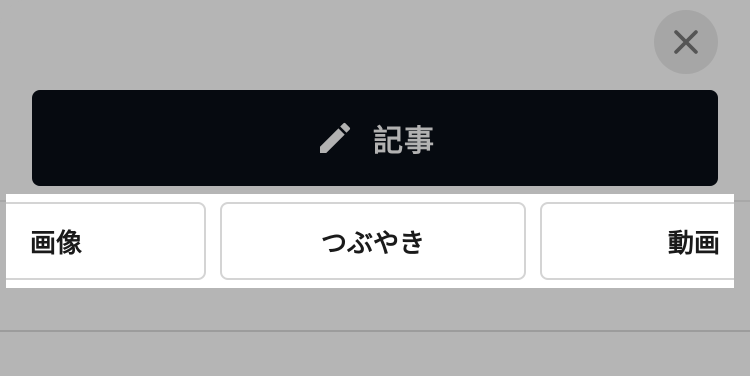 The width and height of the screenshot is (750, 376). I want to click on tweet-post-label: つぶやき, so click(372, 243).